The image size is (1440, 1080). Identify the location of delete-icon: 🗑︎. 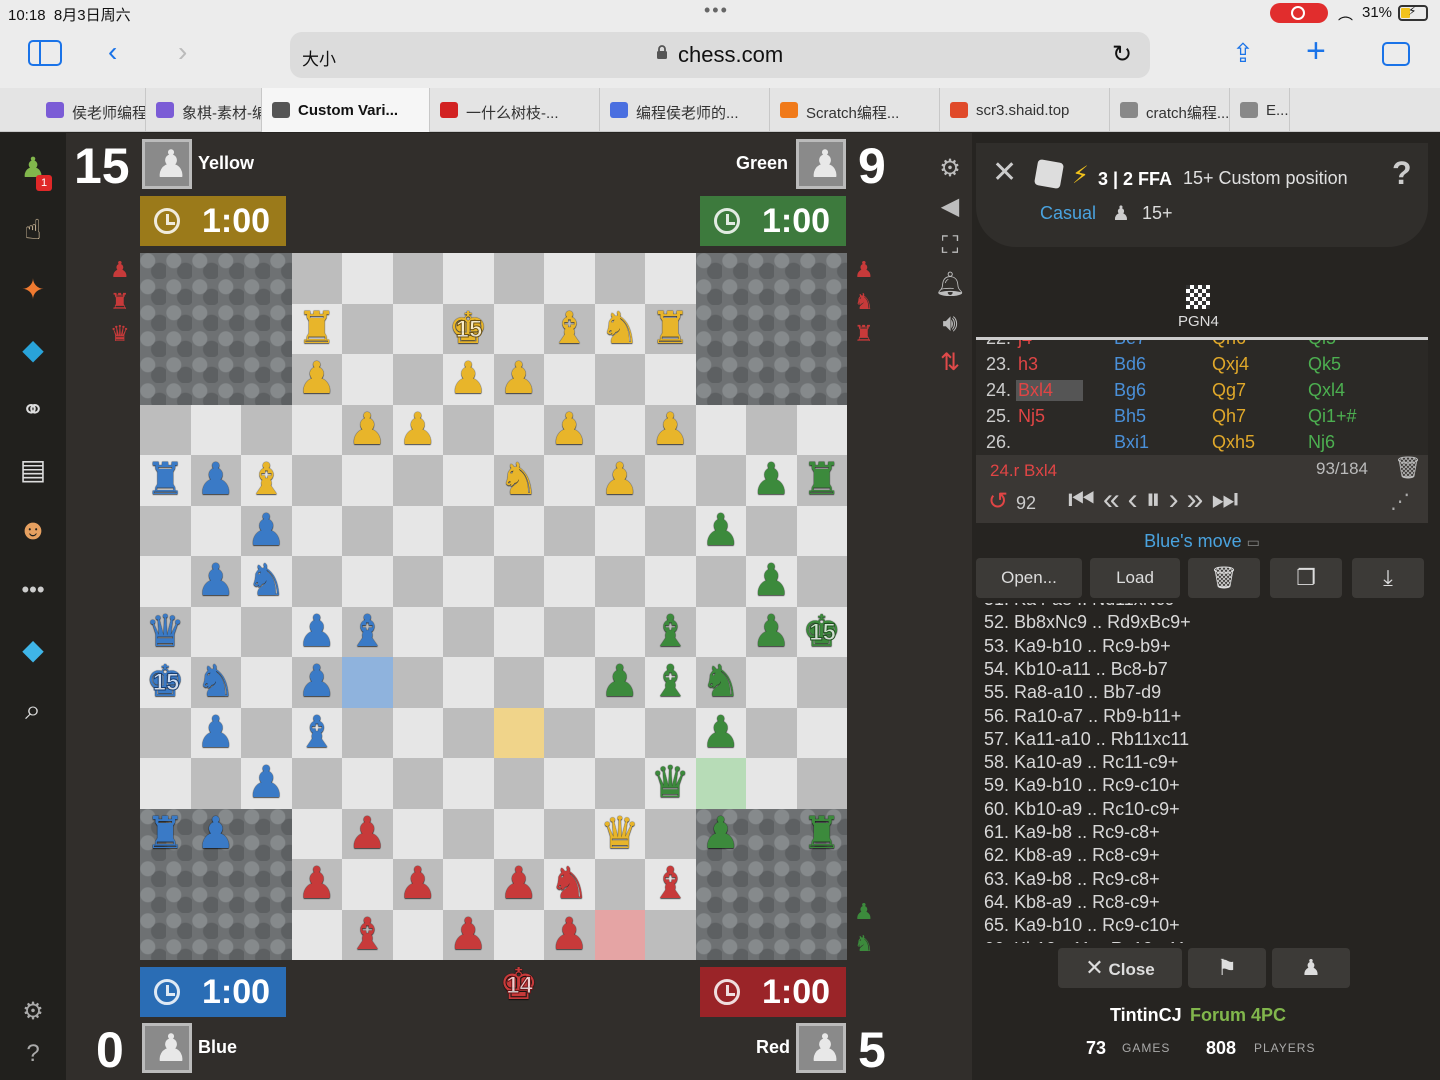
(1224, 578).